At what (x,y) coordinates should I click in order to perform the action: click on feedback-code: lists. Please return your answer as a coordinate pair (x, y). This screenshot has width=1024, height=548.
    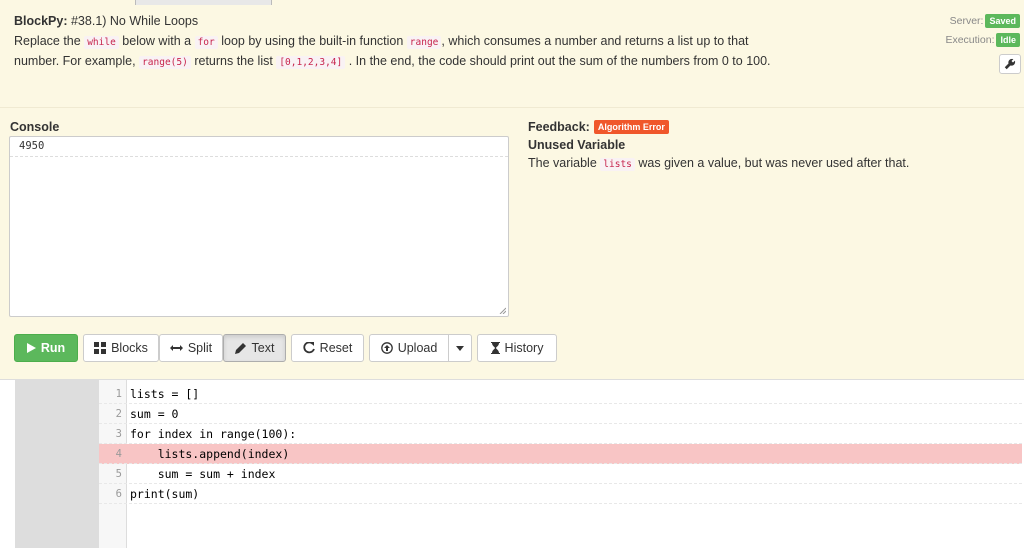
    Looking at the image, I should click on (617, 164).